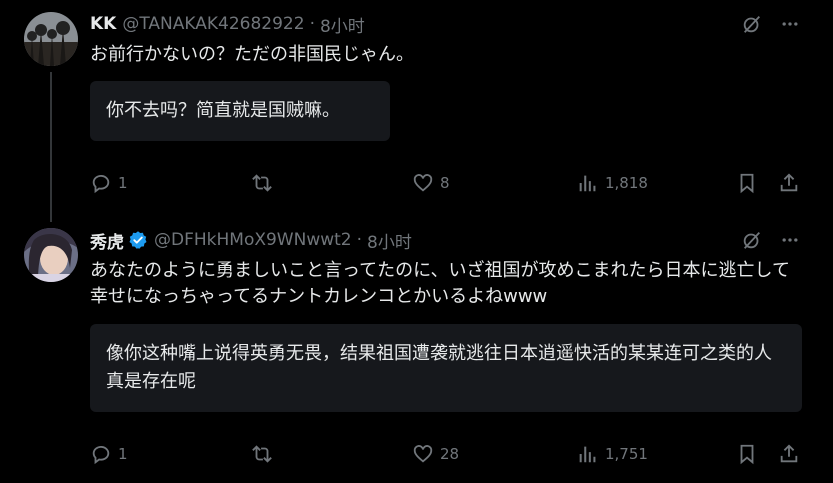 Image resolution: width=833 pixels, height=483 pixels. I want to click on tweet-header: 秀虎 @DFHkHMoX9WNwwt2 · 8小时, so click(251, 240).